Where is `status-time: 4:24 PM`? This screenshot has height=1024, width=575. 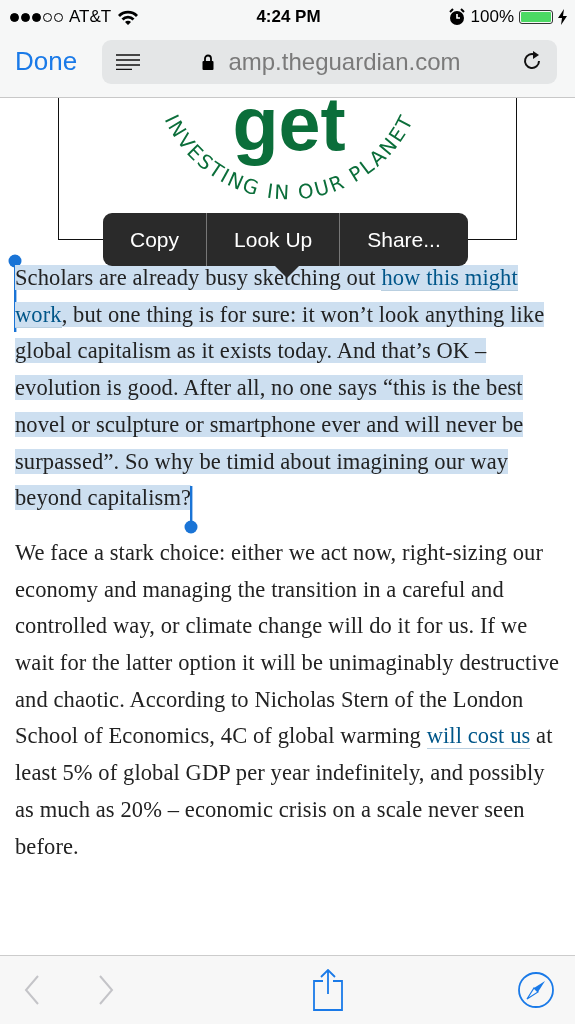
status-time: 4:24 PM is located at coordinates (288, 17).